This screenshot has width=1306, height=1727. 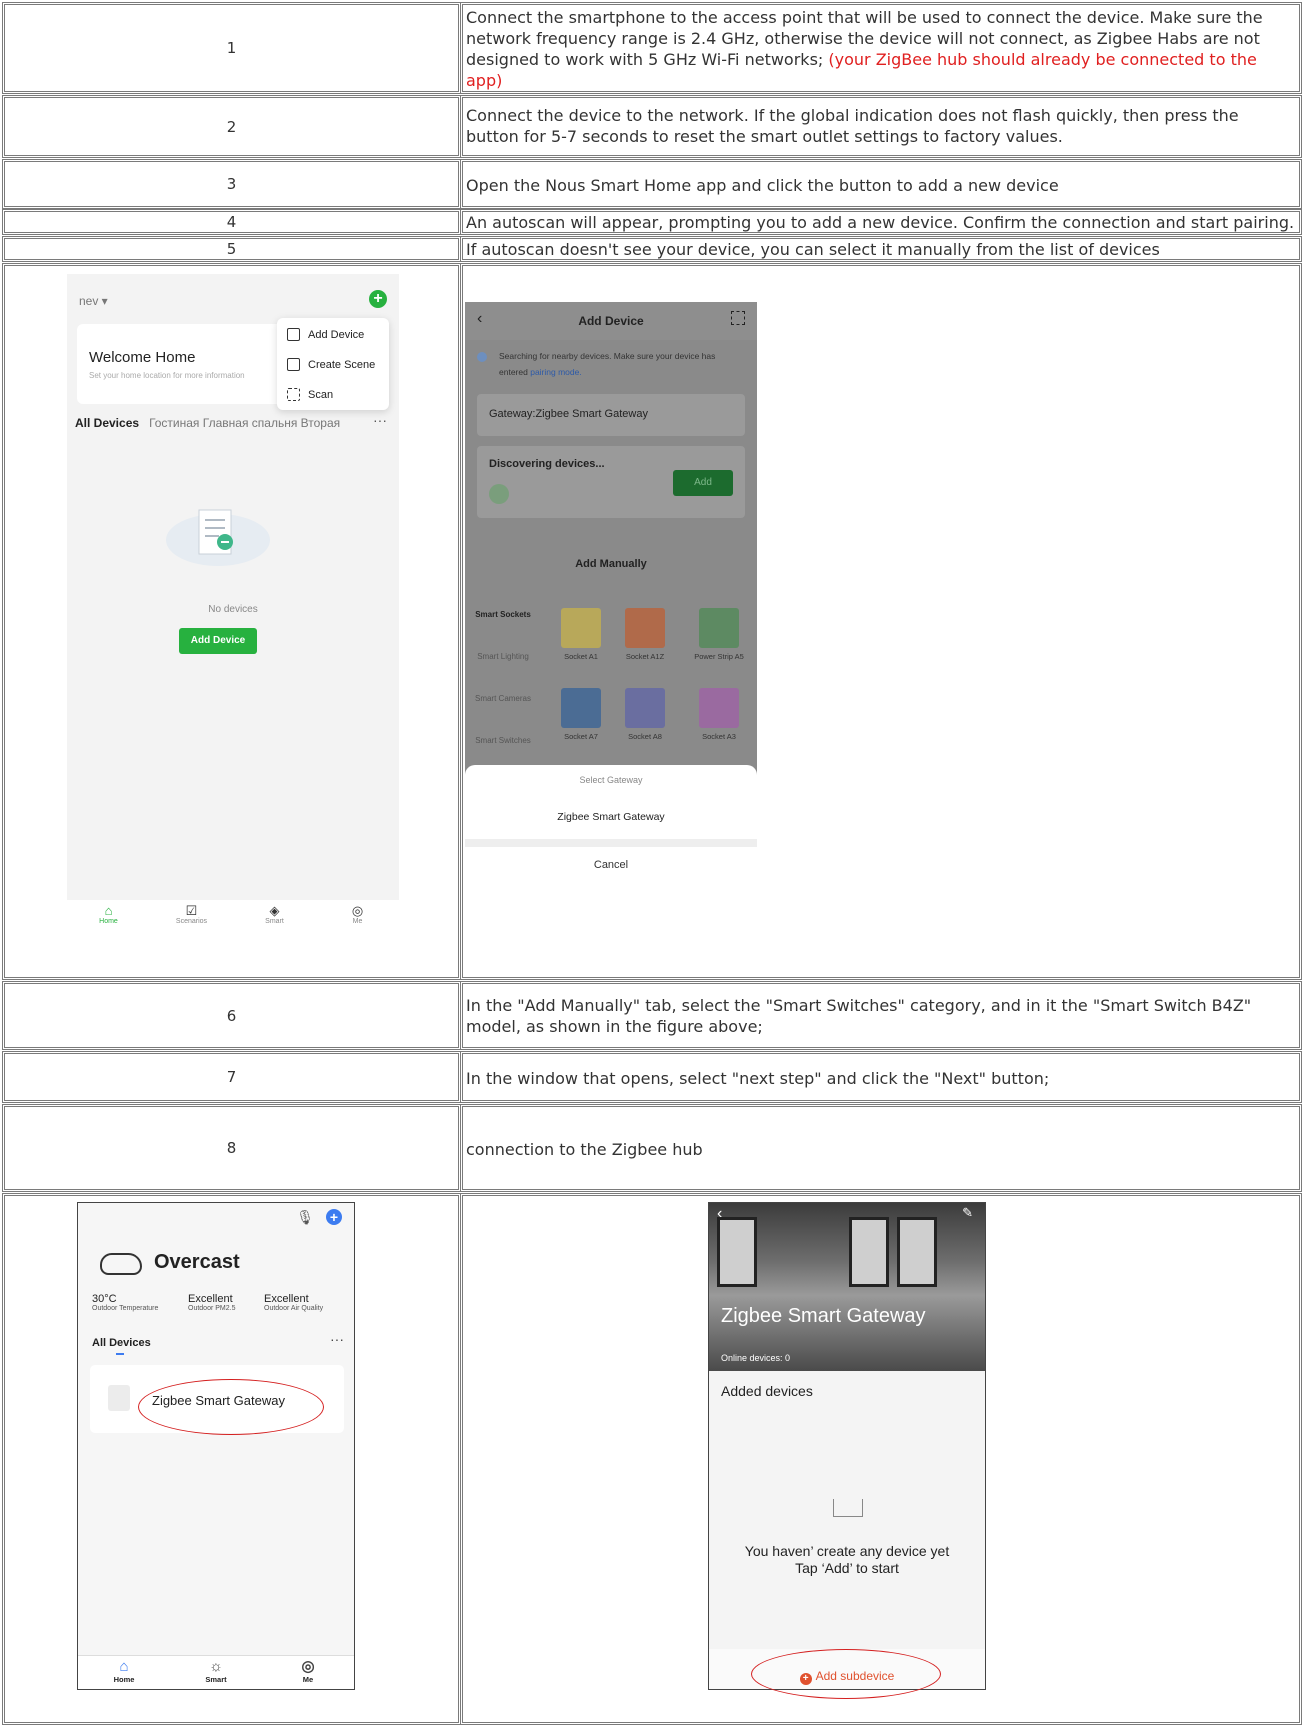 I want to click on product-item: Socket A1, so click(x=581, y=634).